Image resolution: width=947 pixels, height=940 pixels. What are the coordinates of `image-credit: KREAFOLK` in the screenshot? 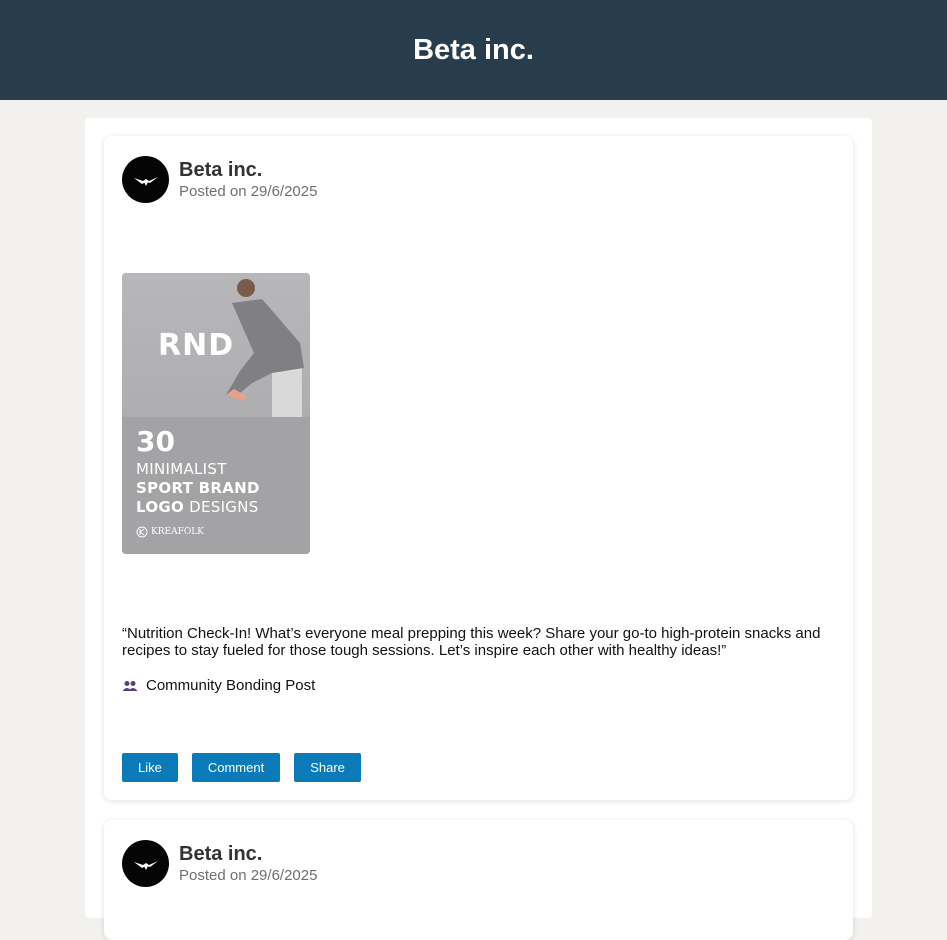 It's located at (170, 532).